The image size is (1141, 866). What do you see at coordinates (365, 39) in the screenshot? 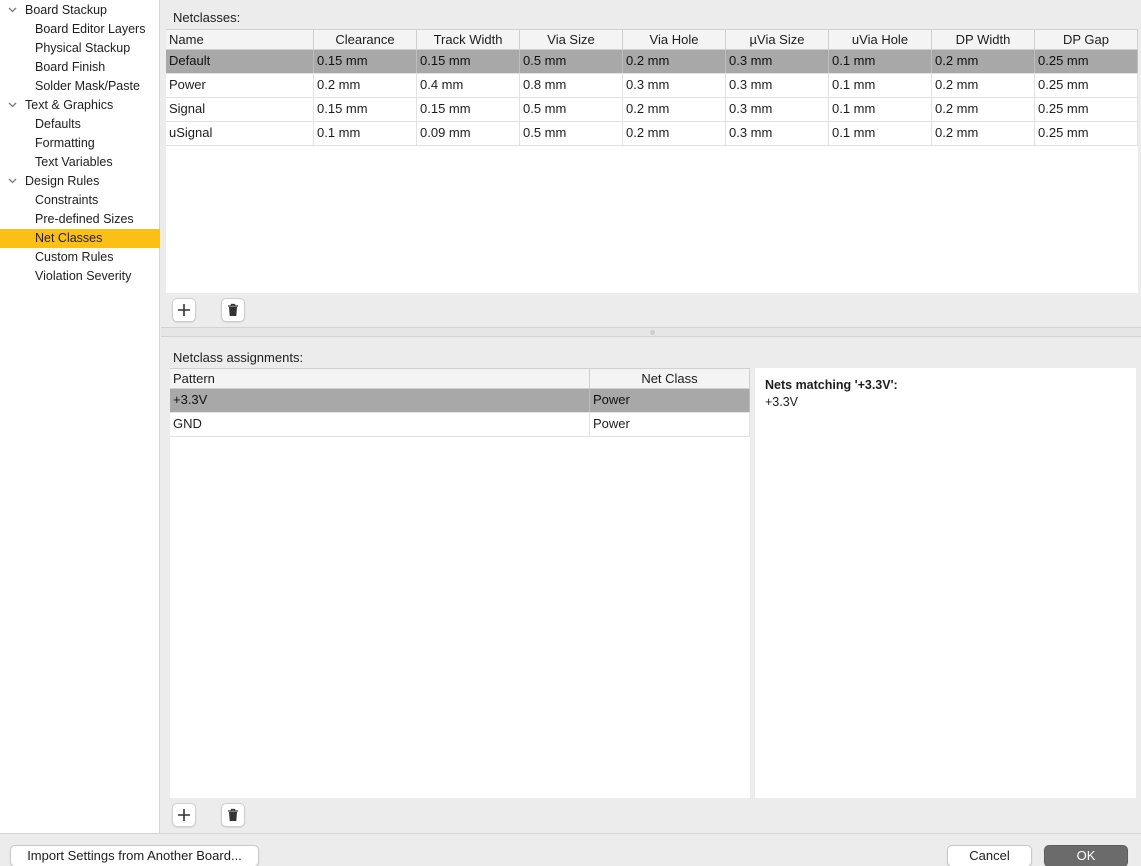
I see `column-header-clearance: Clearance` at bounding box center [365, 39].